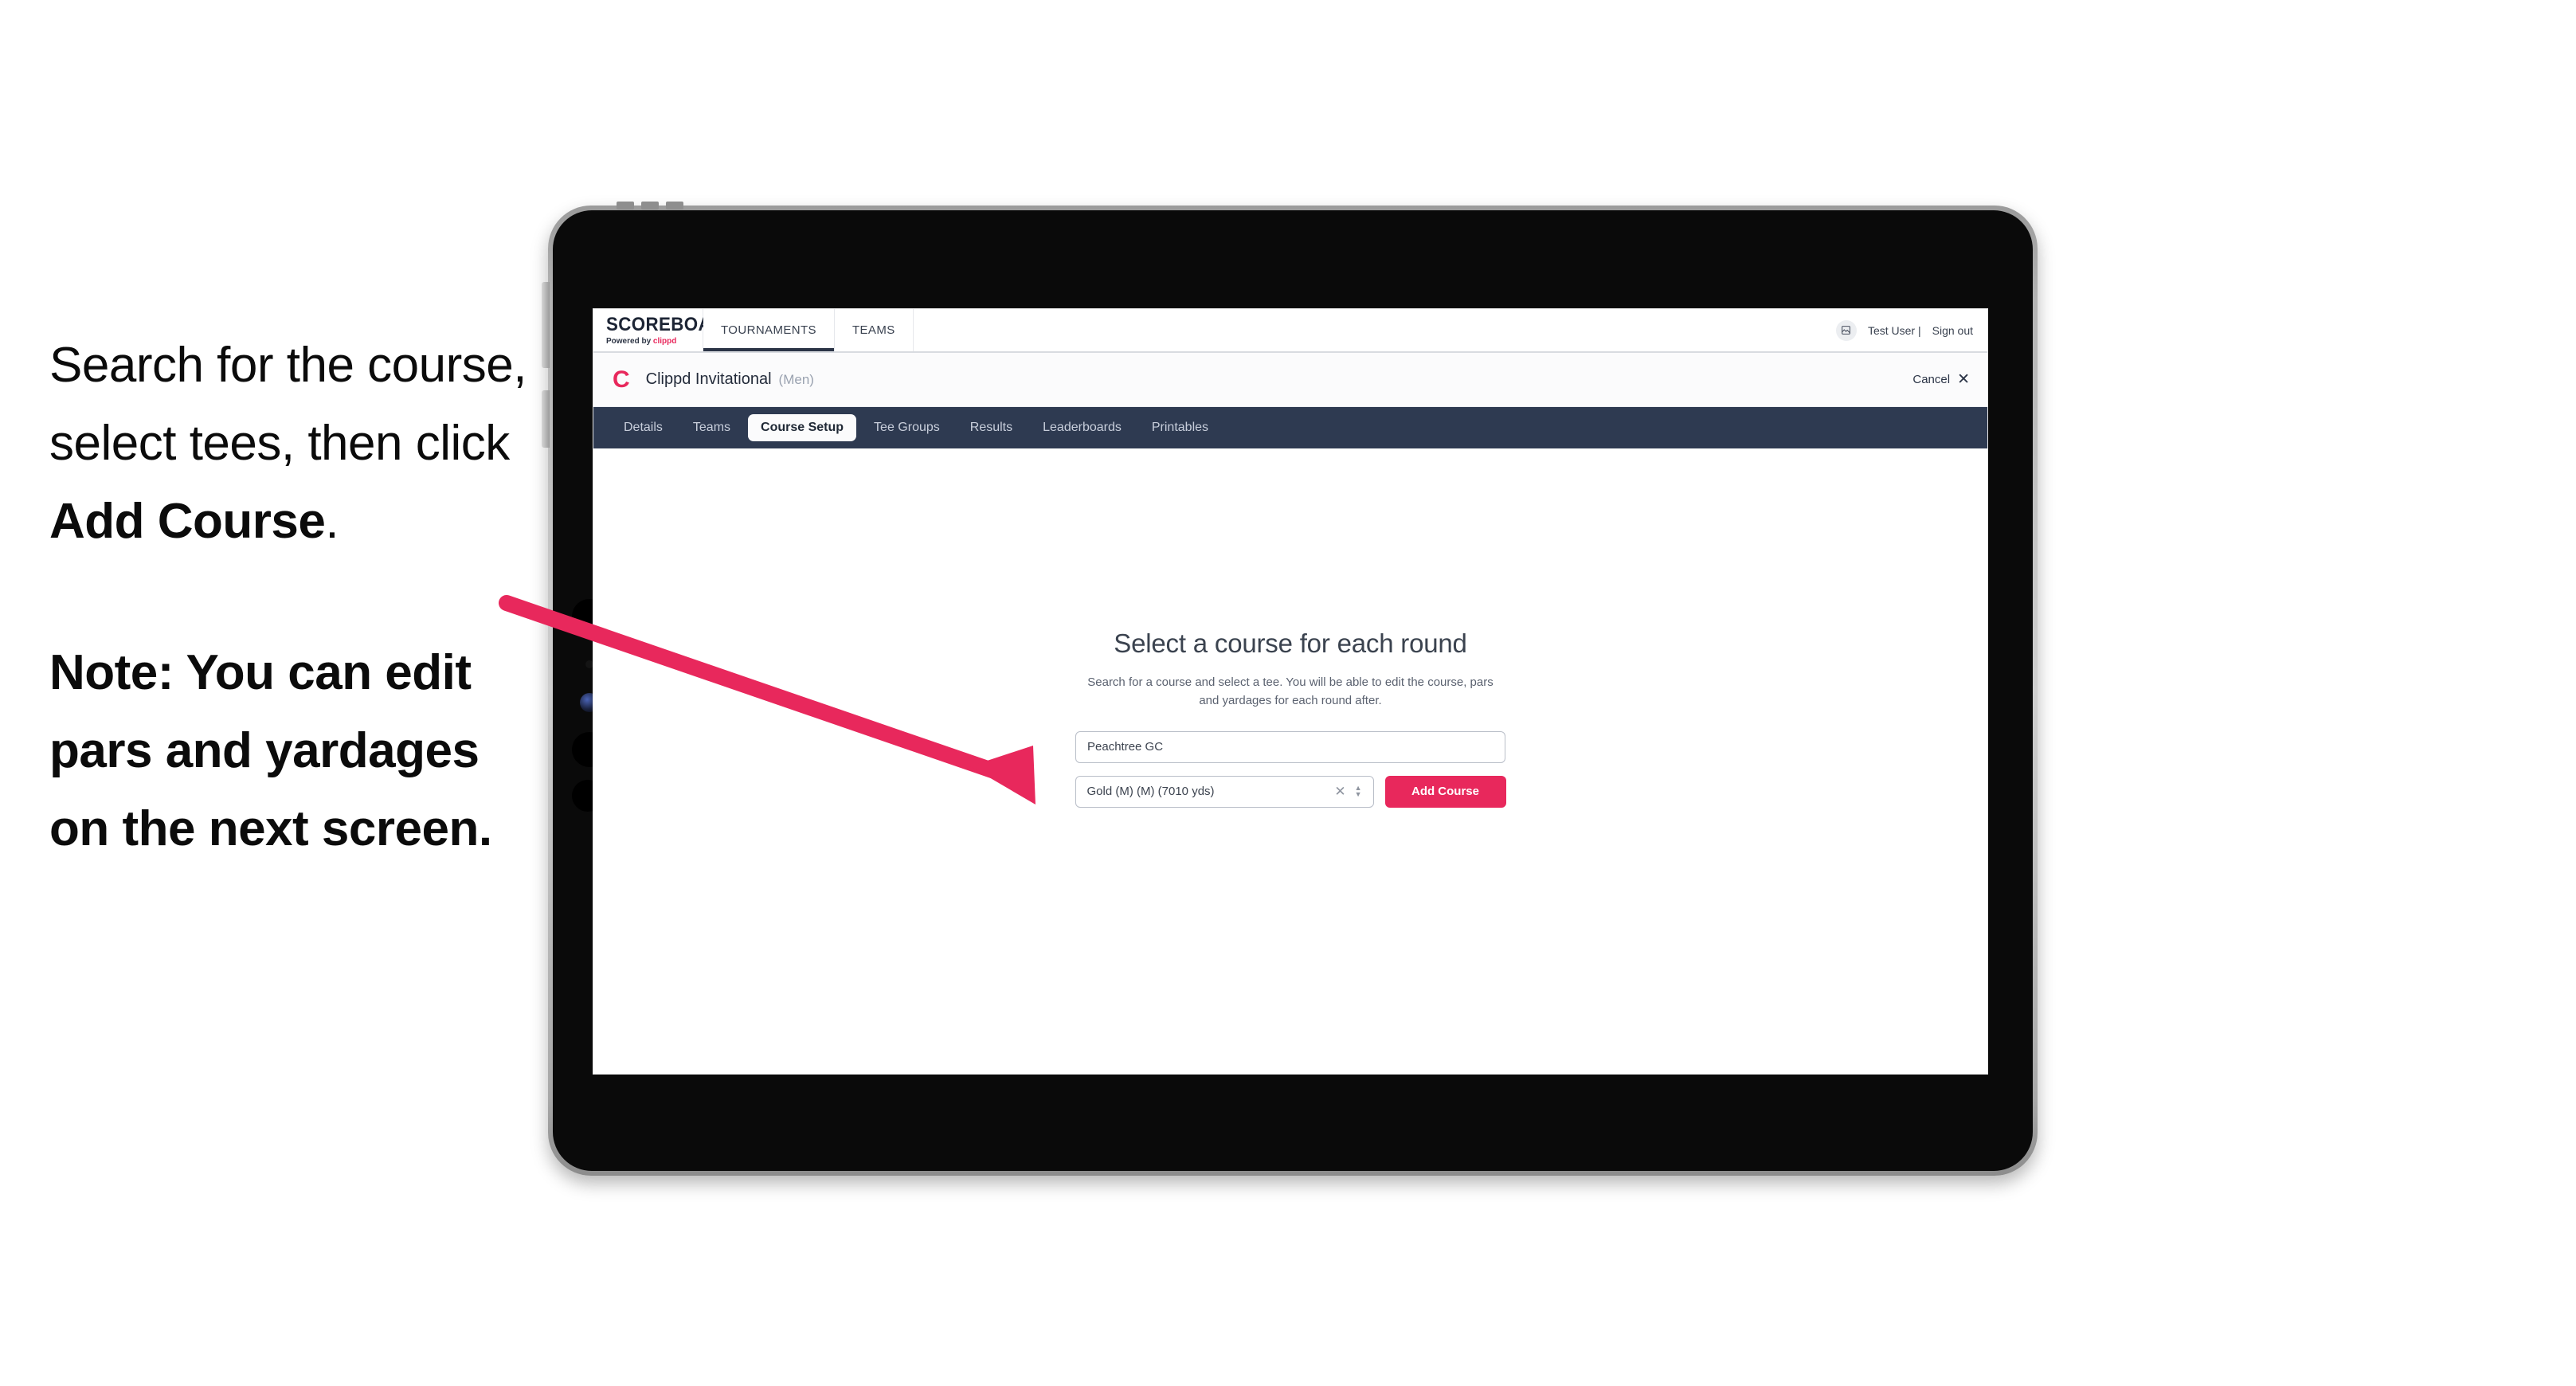 The height and width of the screenshot is (1386, 2576). I want to click on sign-out-link: Sign out, so click(1952, 330).